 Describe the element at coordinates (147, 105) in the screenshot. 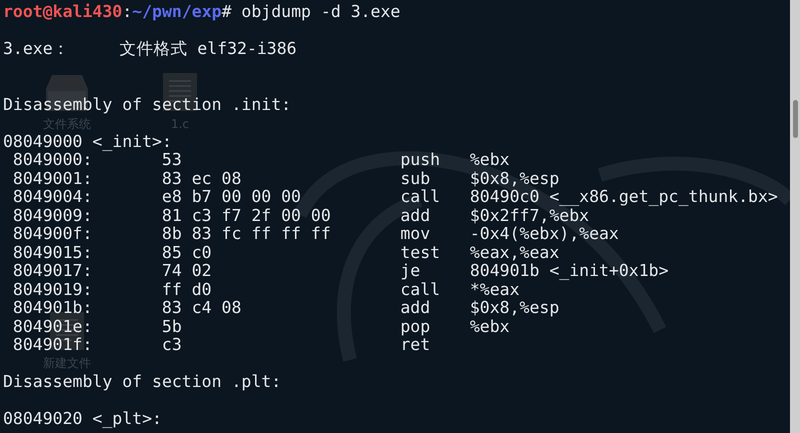

I see `output-line: Disassembly of section .init:` at that location.